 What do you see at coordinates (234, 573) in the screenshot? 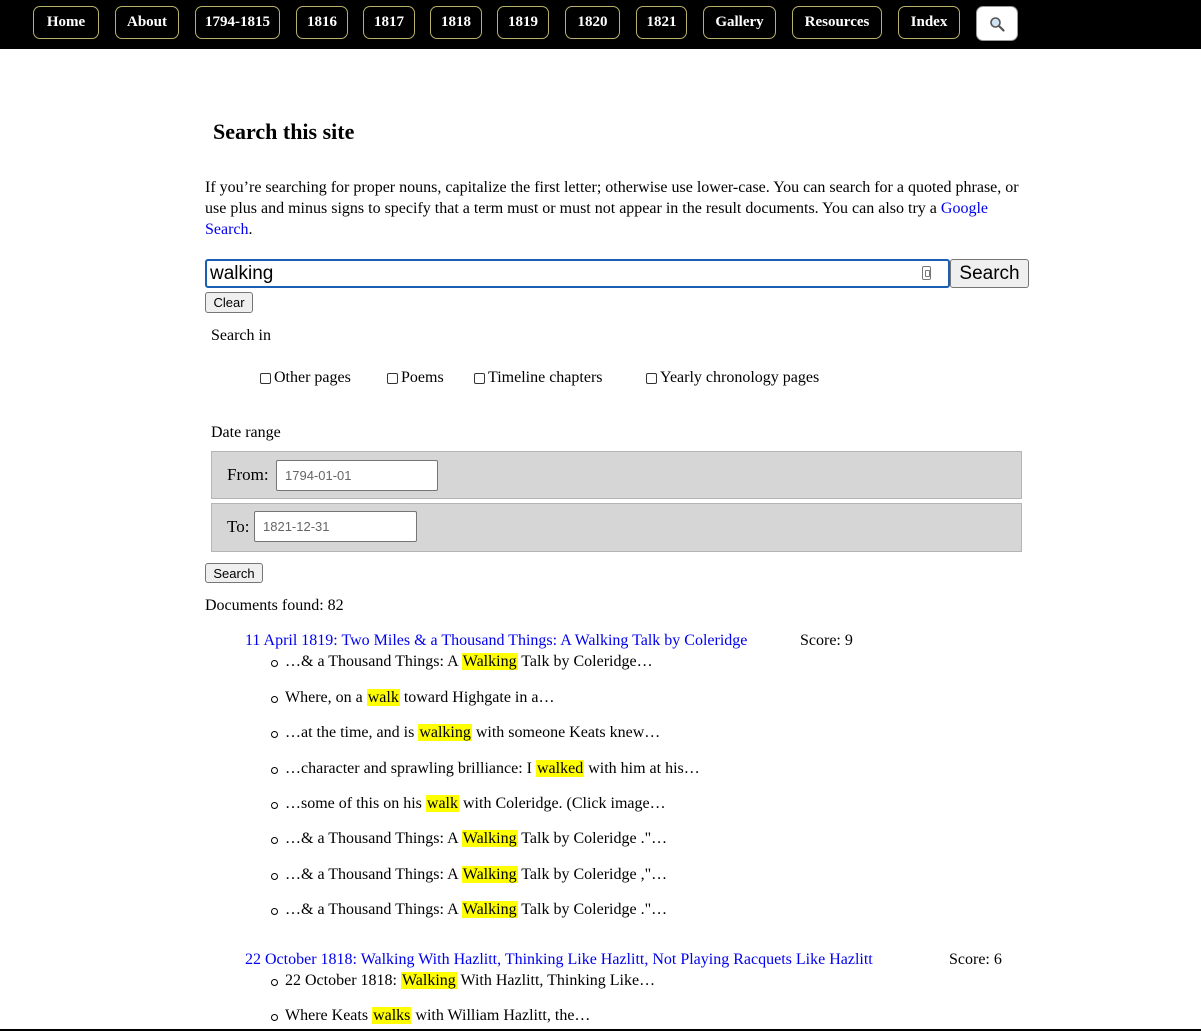
I see `date-search-button: Search` at bounding box center [234, 573].